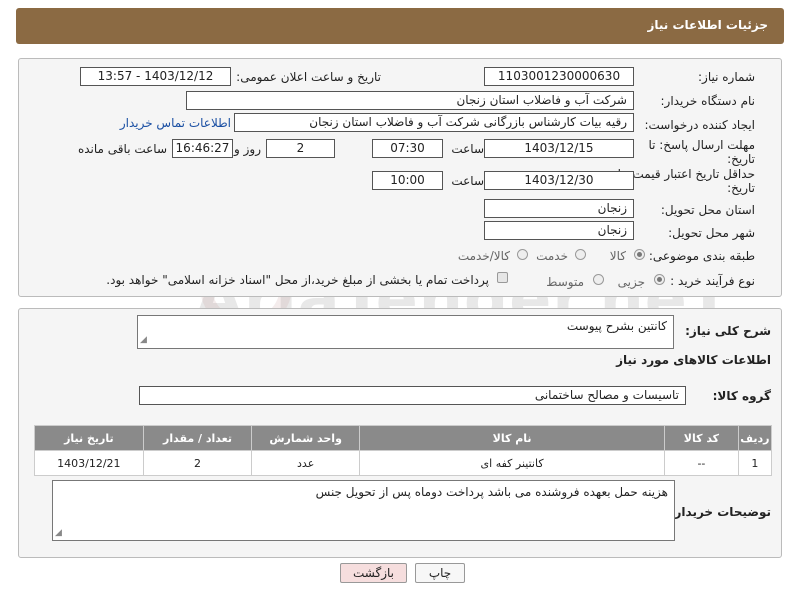 Image resolution: width=789 pixels, height=598 pixels. What do you see at coordinates (707, 210) in the screenshot?
I see `province-label: استان محل تحویل:` at bounding box center [707, 210].